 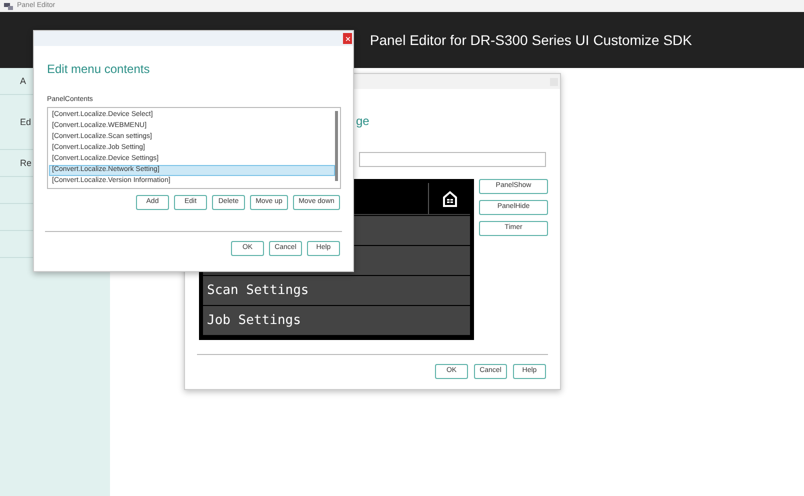 What do you see at coordinates (363, 121) in the screenshot?
I see `dialog-heading: ge` at bounding box center [363, 121].